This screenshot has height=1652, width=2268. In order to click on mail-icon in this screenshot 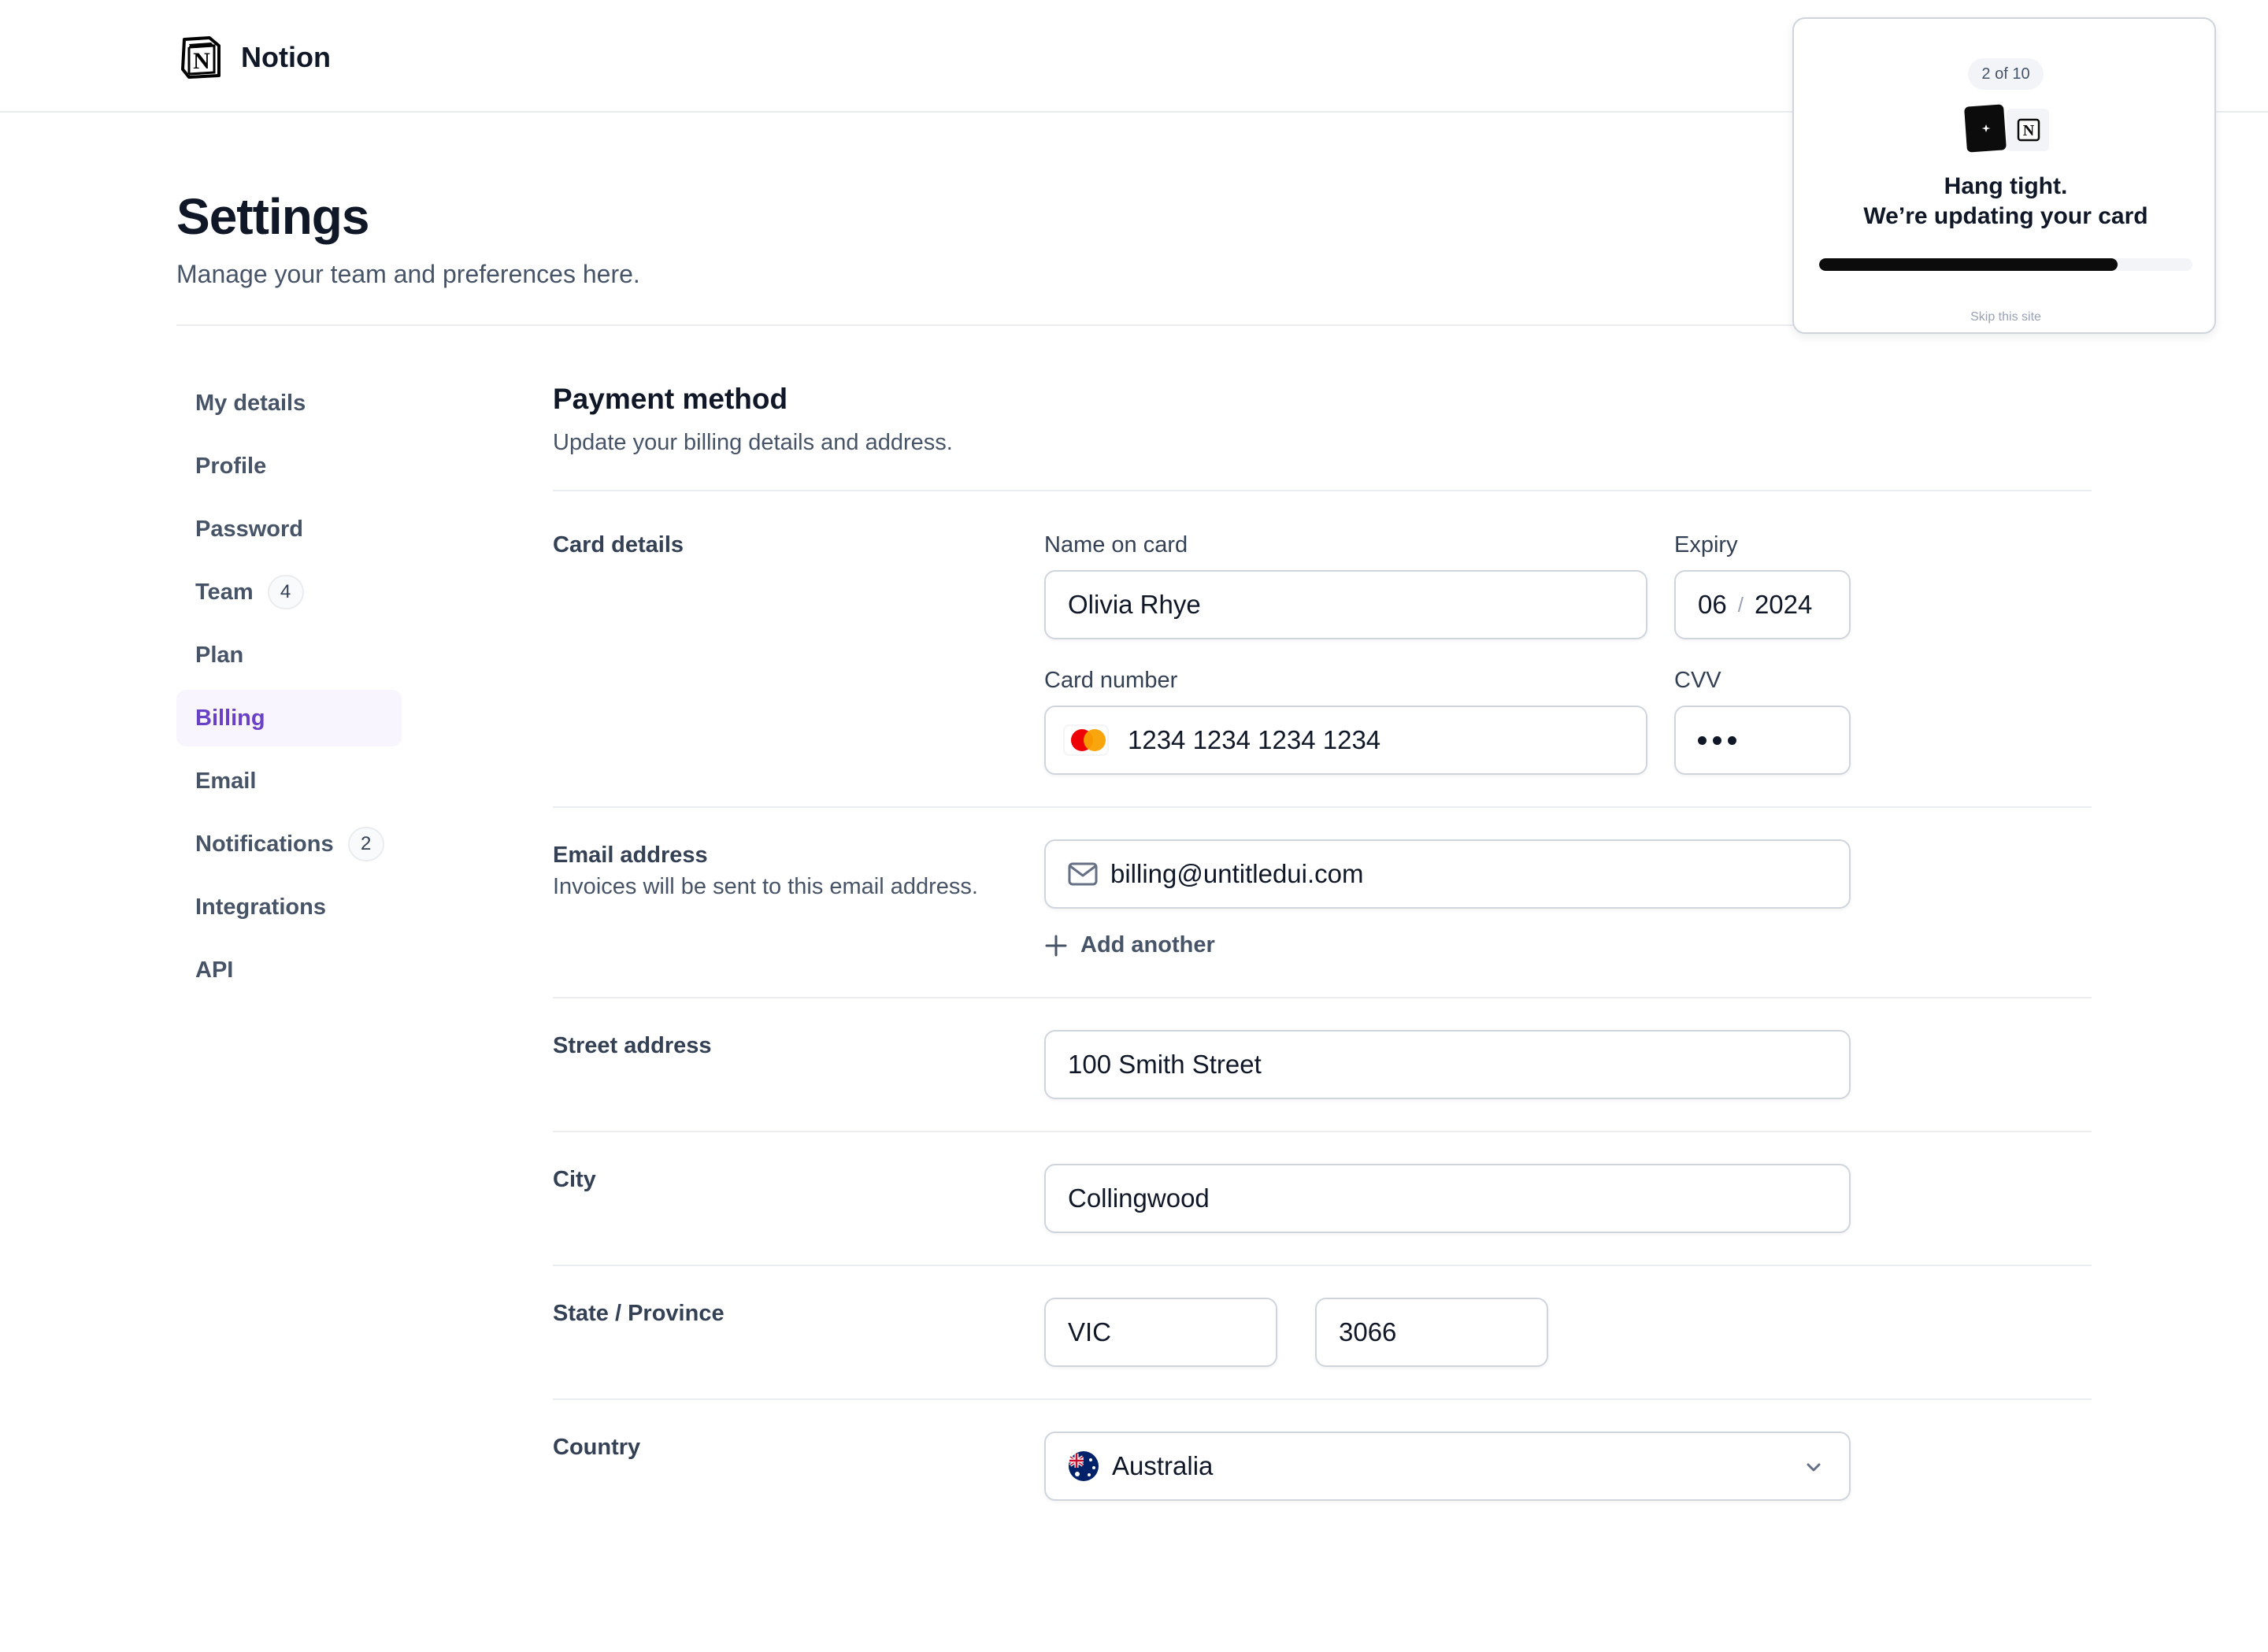, I will do `click(1083, 874)`.